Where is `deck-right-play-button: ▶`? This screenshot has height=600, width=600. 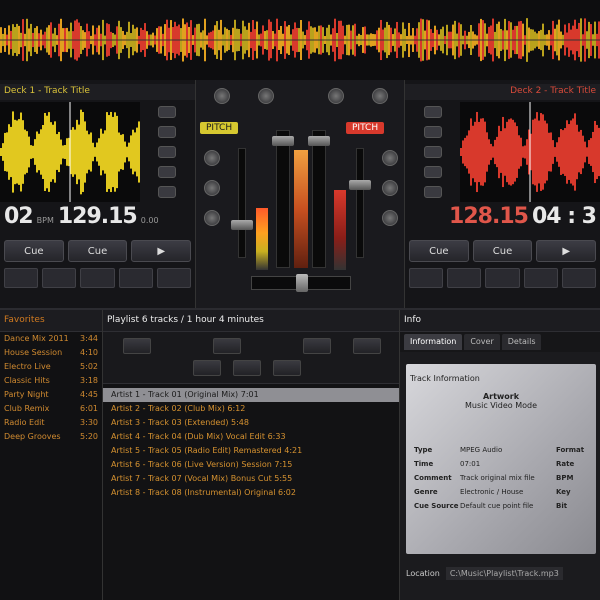
deck-right-play-button: ▶ is located at coordinates (566, 251).